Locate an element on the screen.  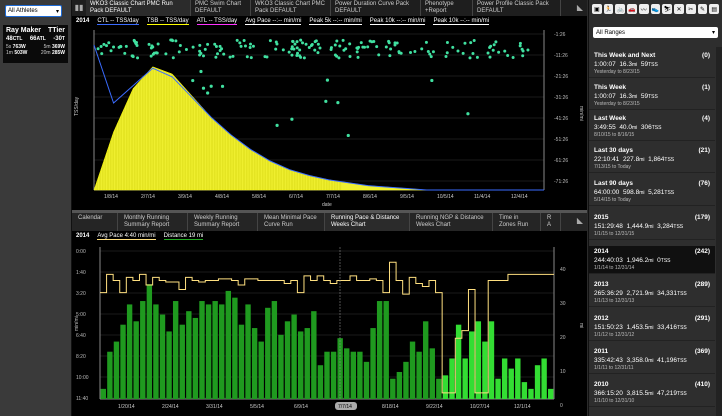
tab-mid-5: Running NGP & Distance Weeks Chart is located at coordinates (451, 222).